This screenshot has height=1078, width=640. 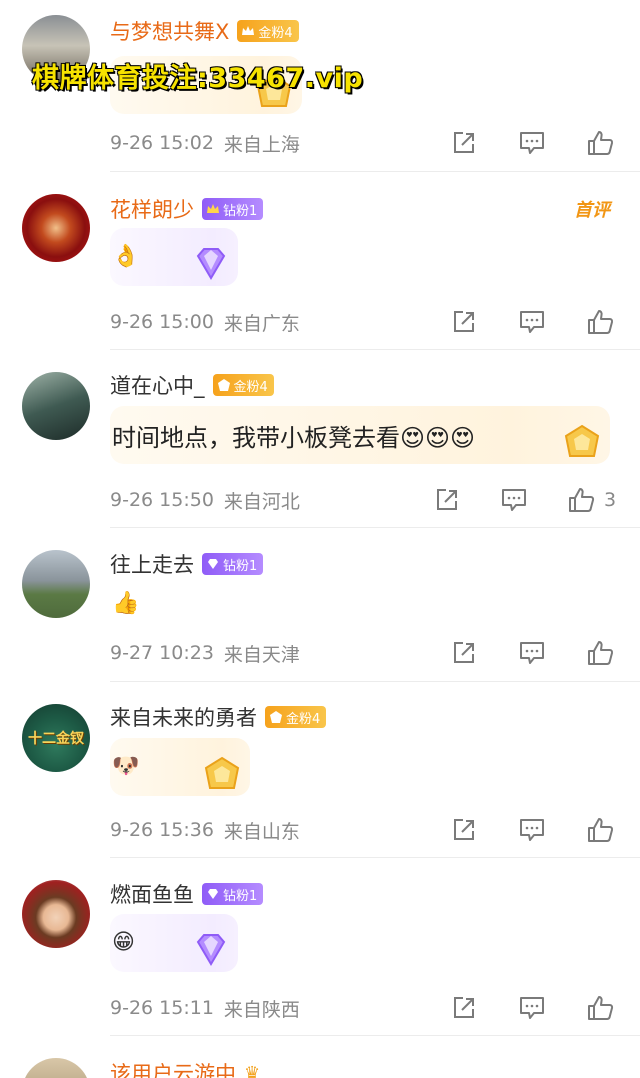 What do you see at coordinates (261, 501) in the screenshot?
I see `comment-location: 来自河北` at bounding box center [261, 501].